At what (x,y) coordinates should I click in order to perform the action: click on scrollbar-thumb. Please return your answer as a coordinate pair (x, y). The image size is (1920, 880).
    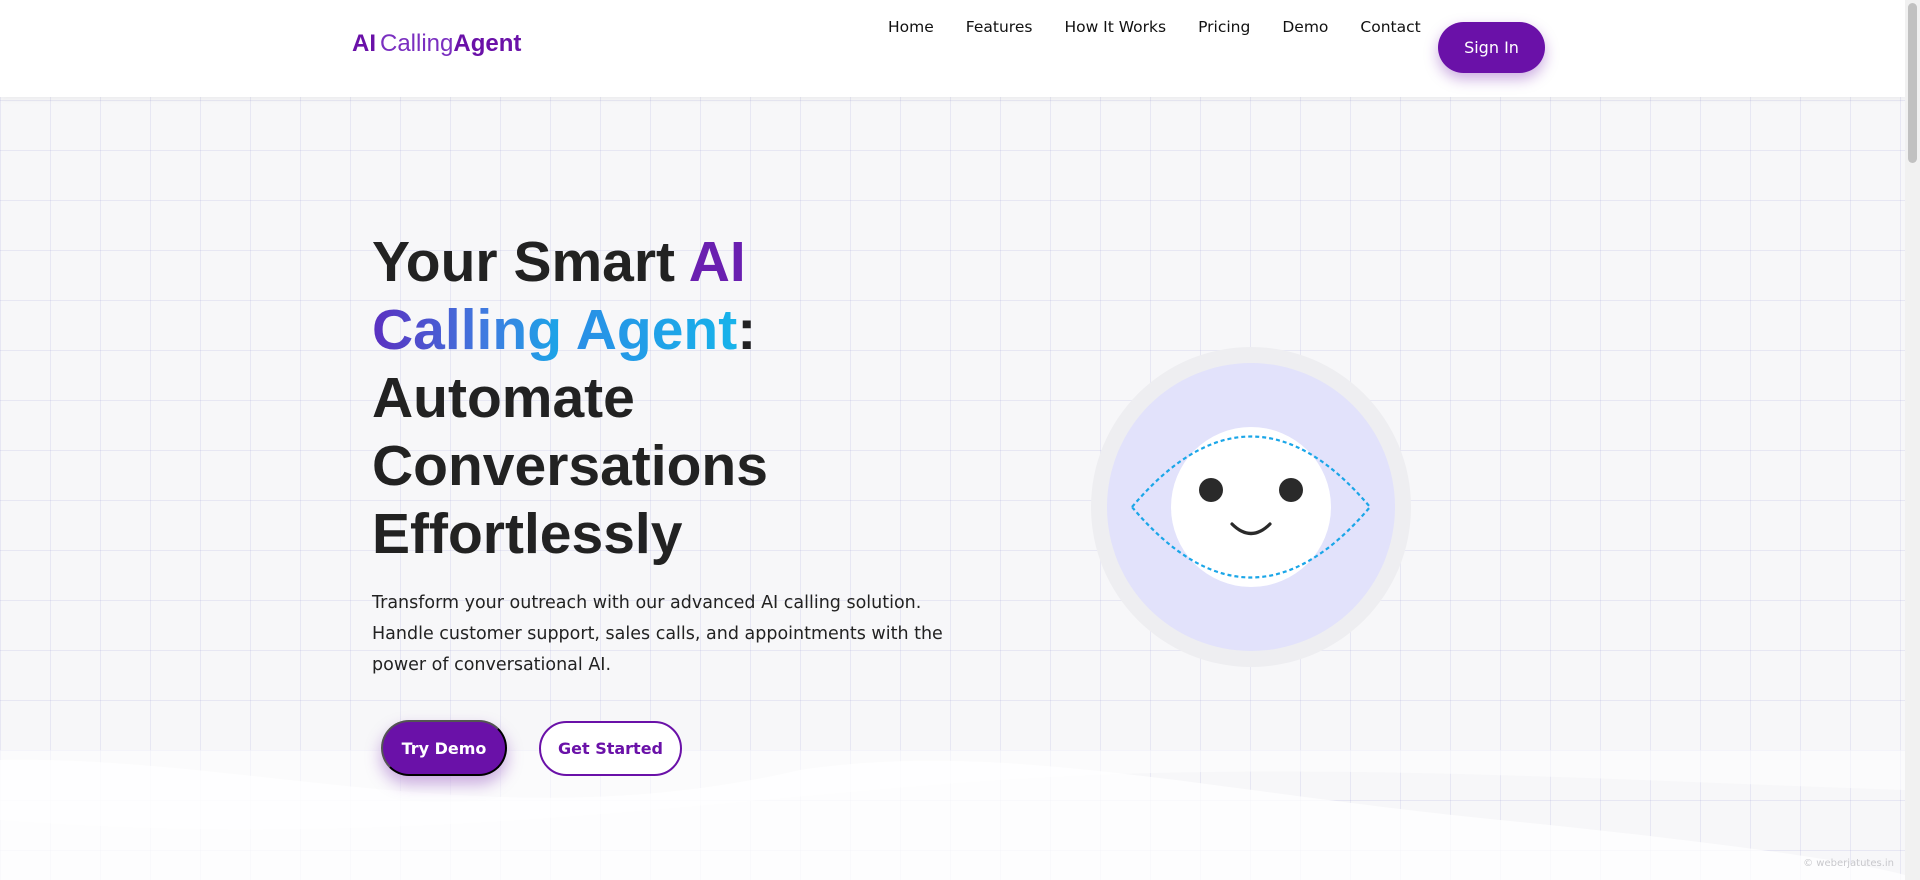
    Looking at the image, I should click on (1912, 83).